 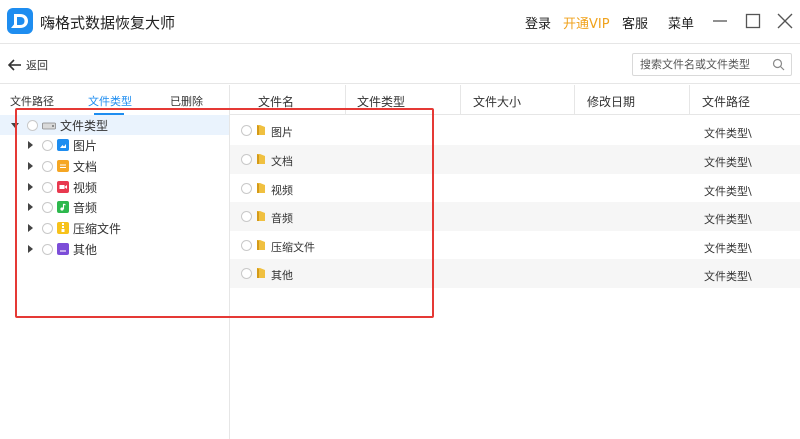 What do you see at coordinates (110, 101) in the screenshot?
I see `tab-file-type: 文件类型` at bounding box center [110, 101].